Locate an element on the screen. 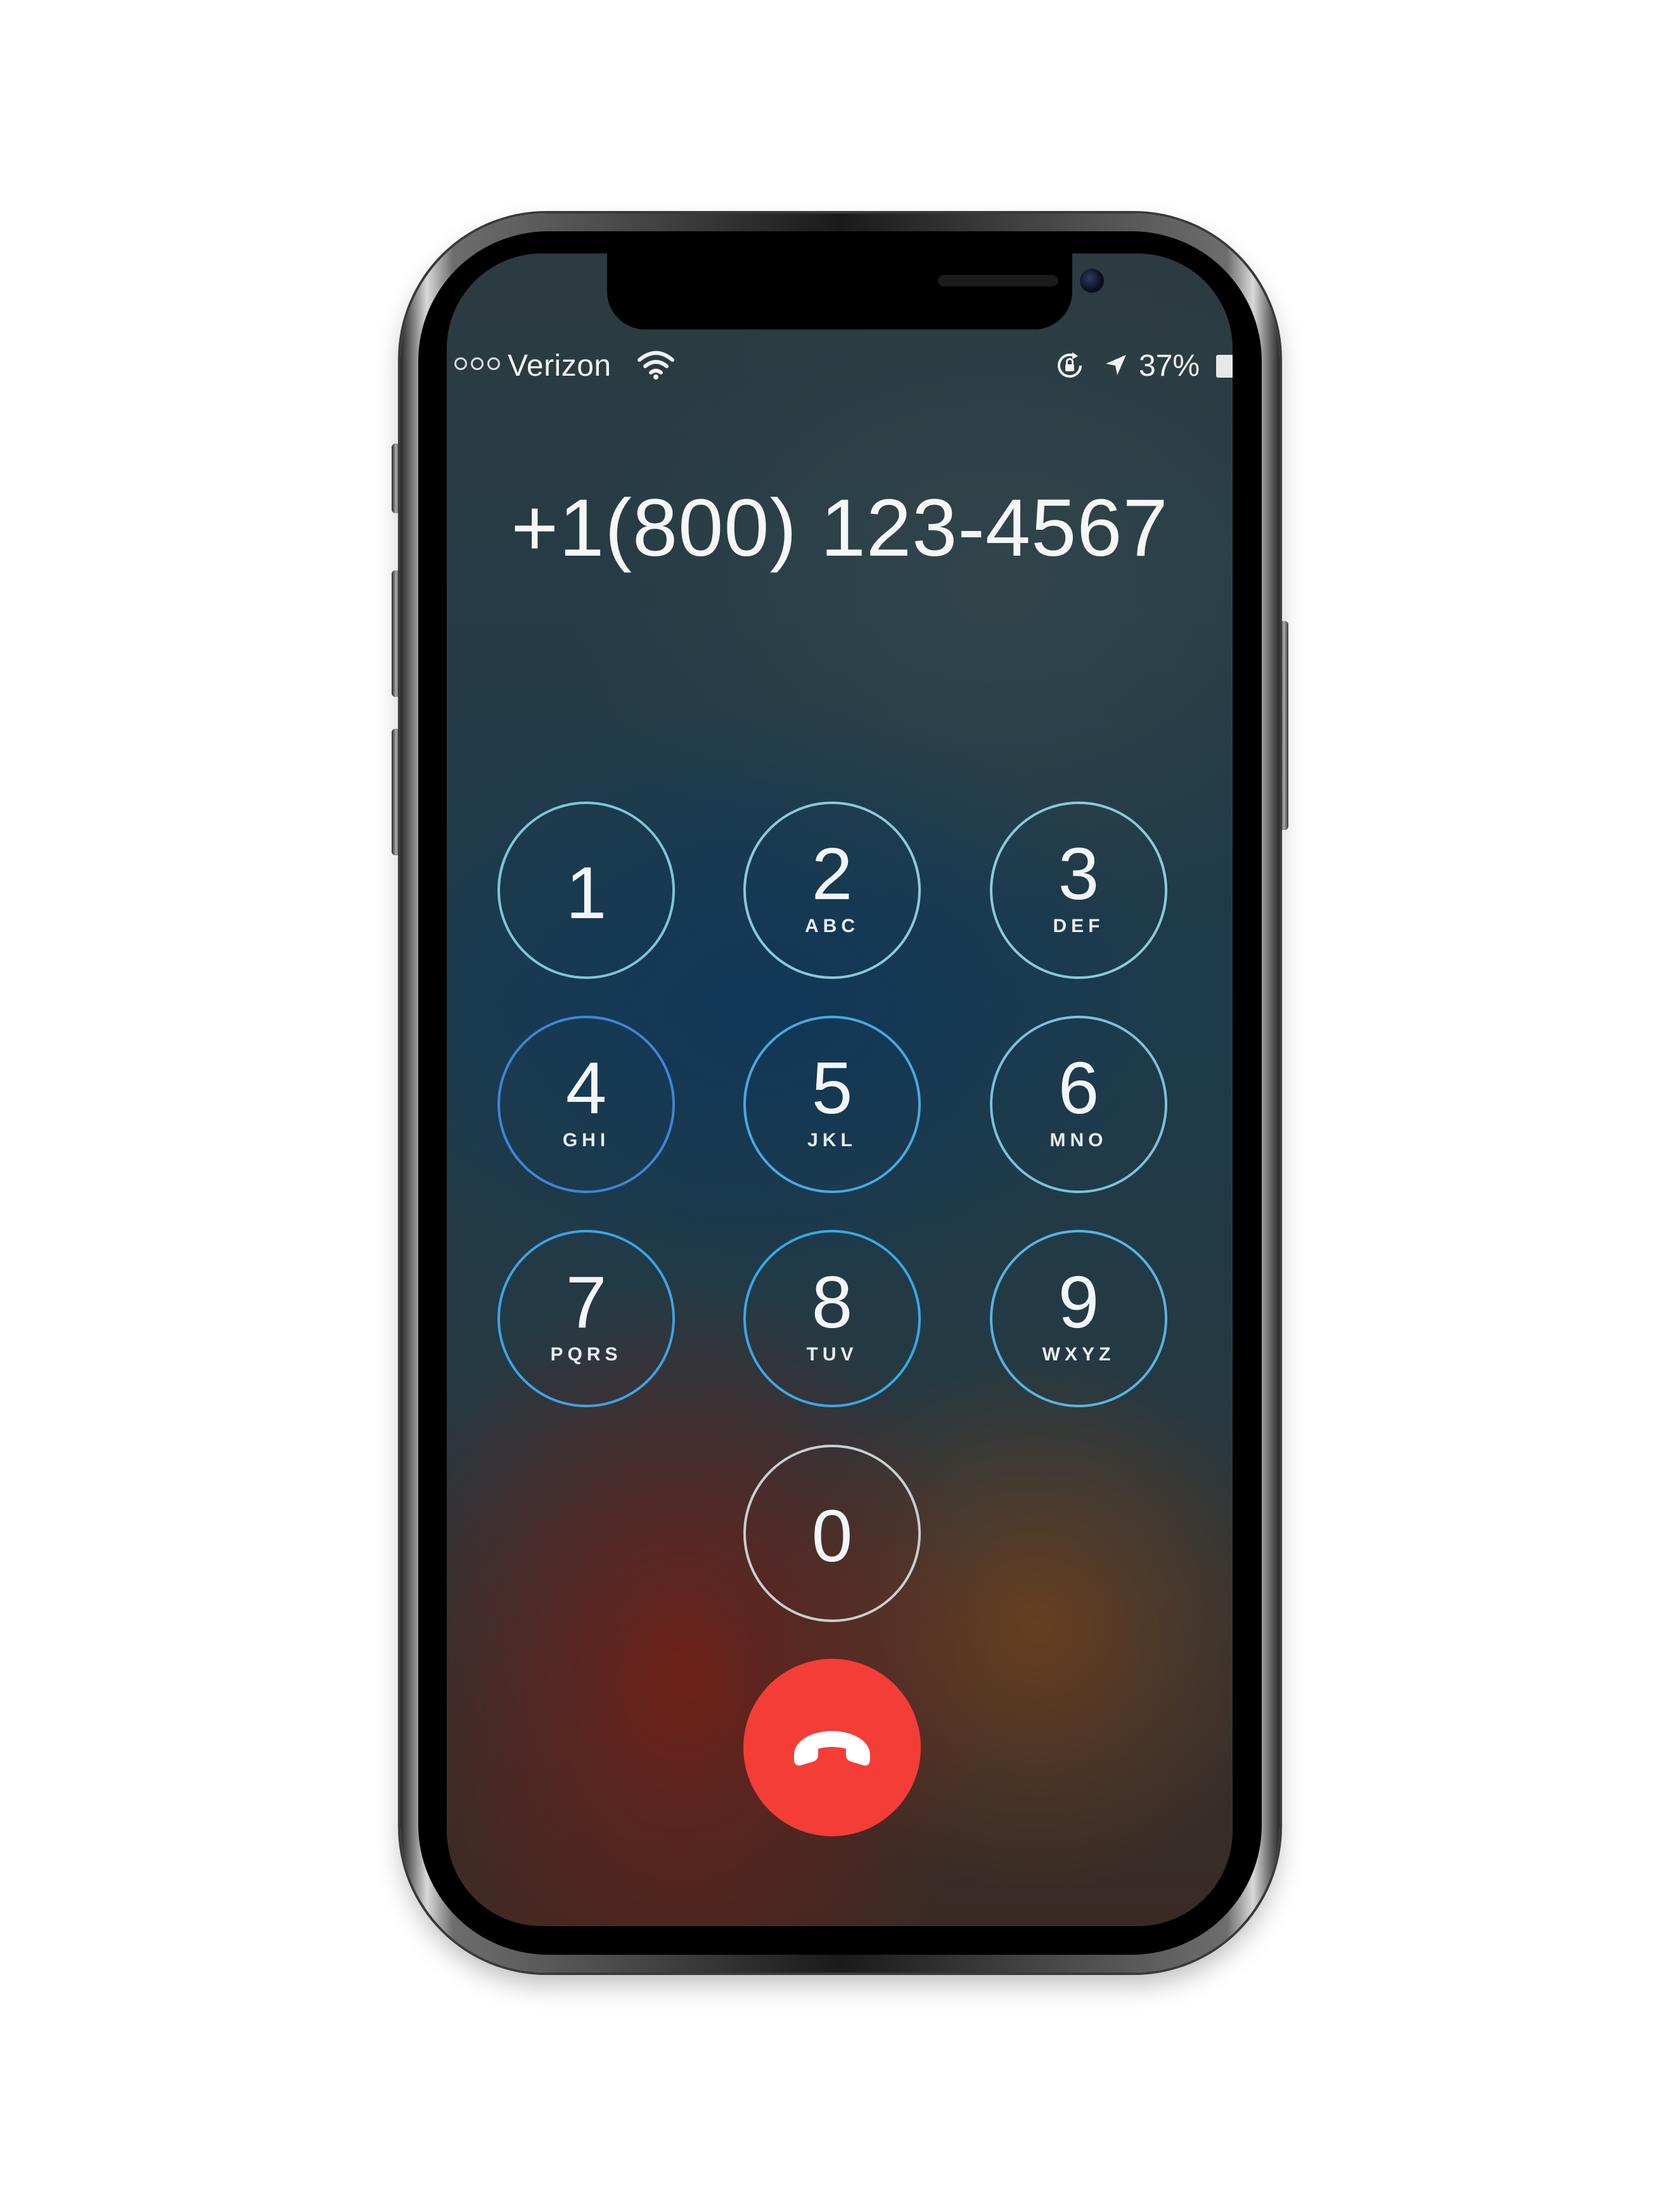 This screenshot has width=1680, height=2186. key-digit: 5 is located at coordinates (832, 1088).